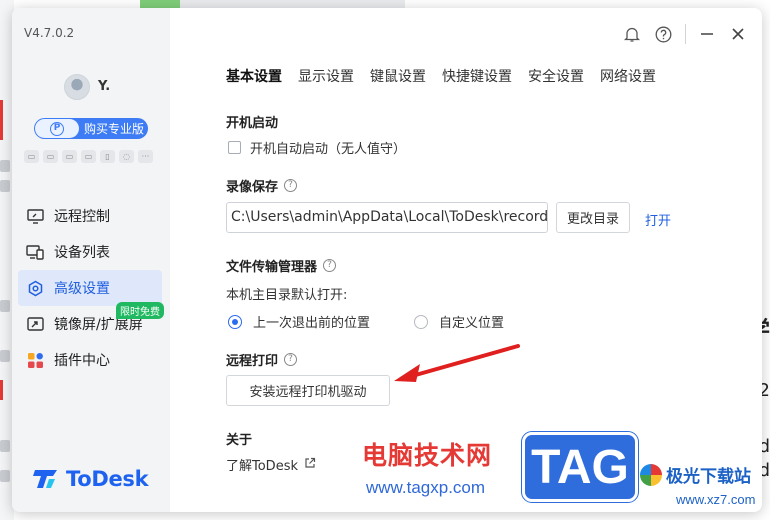 The width and height of the screenshot is (770, 520). What do you see at coordinates (235, 321) in the screenshot?
I see `radio-button-selected` at bounding box center [235, 321].